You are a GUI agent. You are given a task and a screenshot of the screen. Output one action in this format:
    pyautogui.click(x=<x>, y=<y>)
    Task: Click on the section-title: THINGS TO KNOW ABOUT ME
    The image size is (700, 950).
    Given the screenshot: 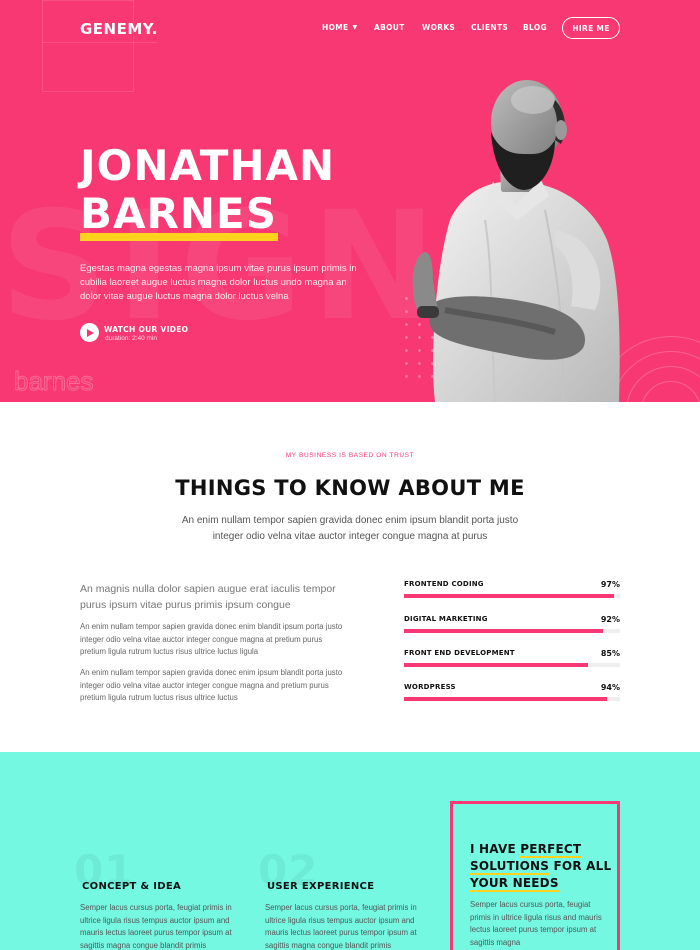 What is the action you would take?
    pyautogui.click(x=350, y=488)
    